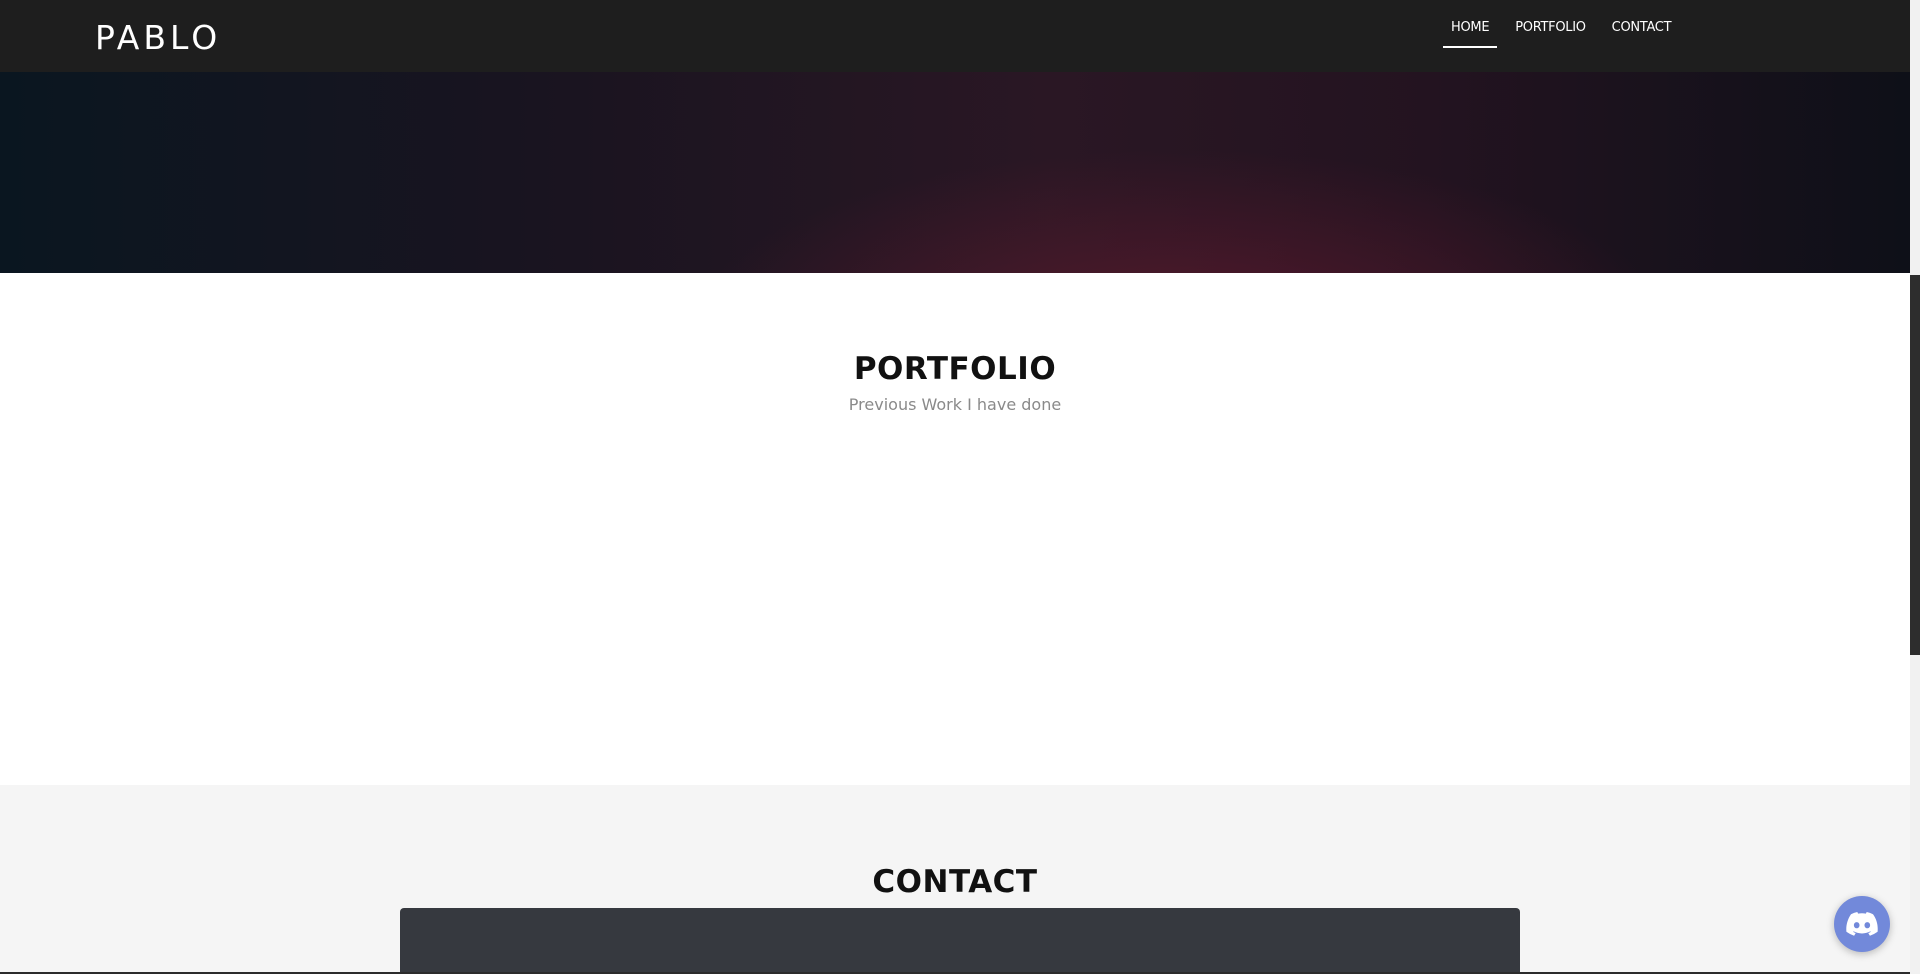  Describe the element at coordinates (960, 941) in the screenshot. I see `discord-widget-panel` at that location.